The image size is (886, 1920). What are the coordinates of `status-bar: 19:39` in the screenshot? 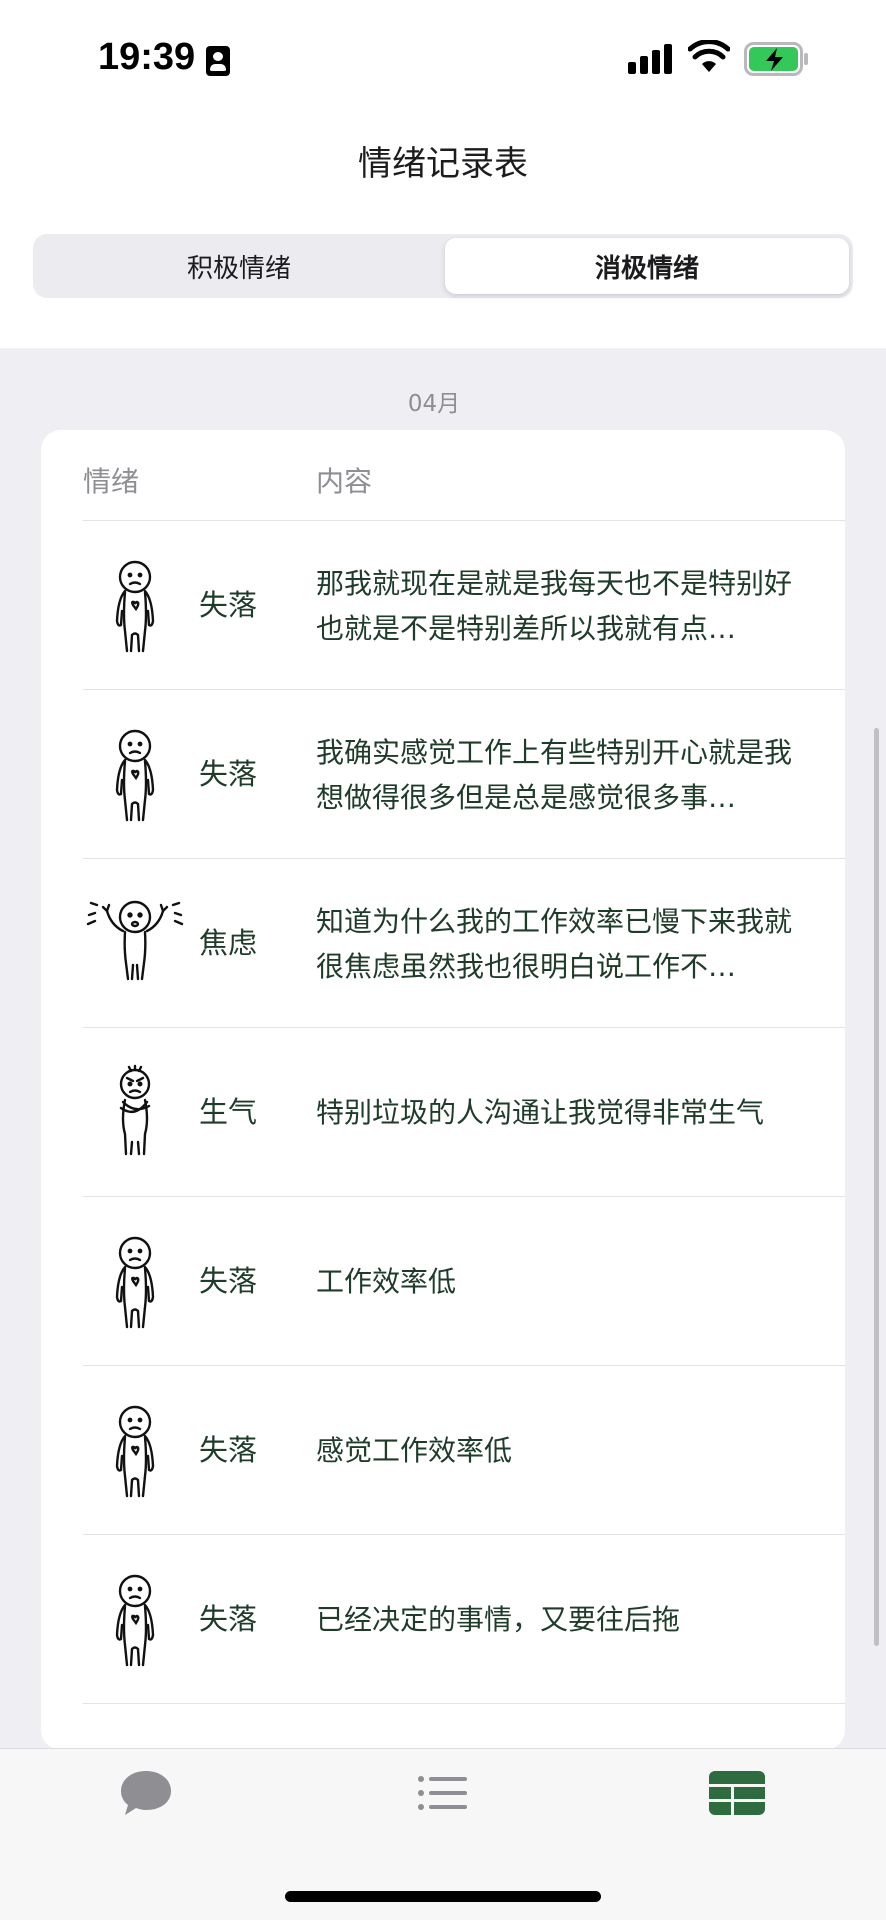 It's located at (443, 55).